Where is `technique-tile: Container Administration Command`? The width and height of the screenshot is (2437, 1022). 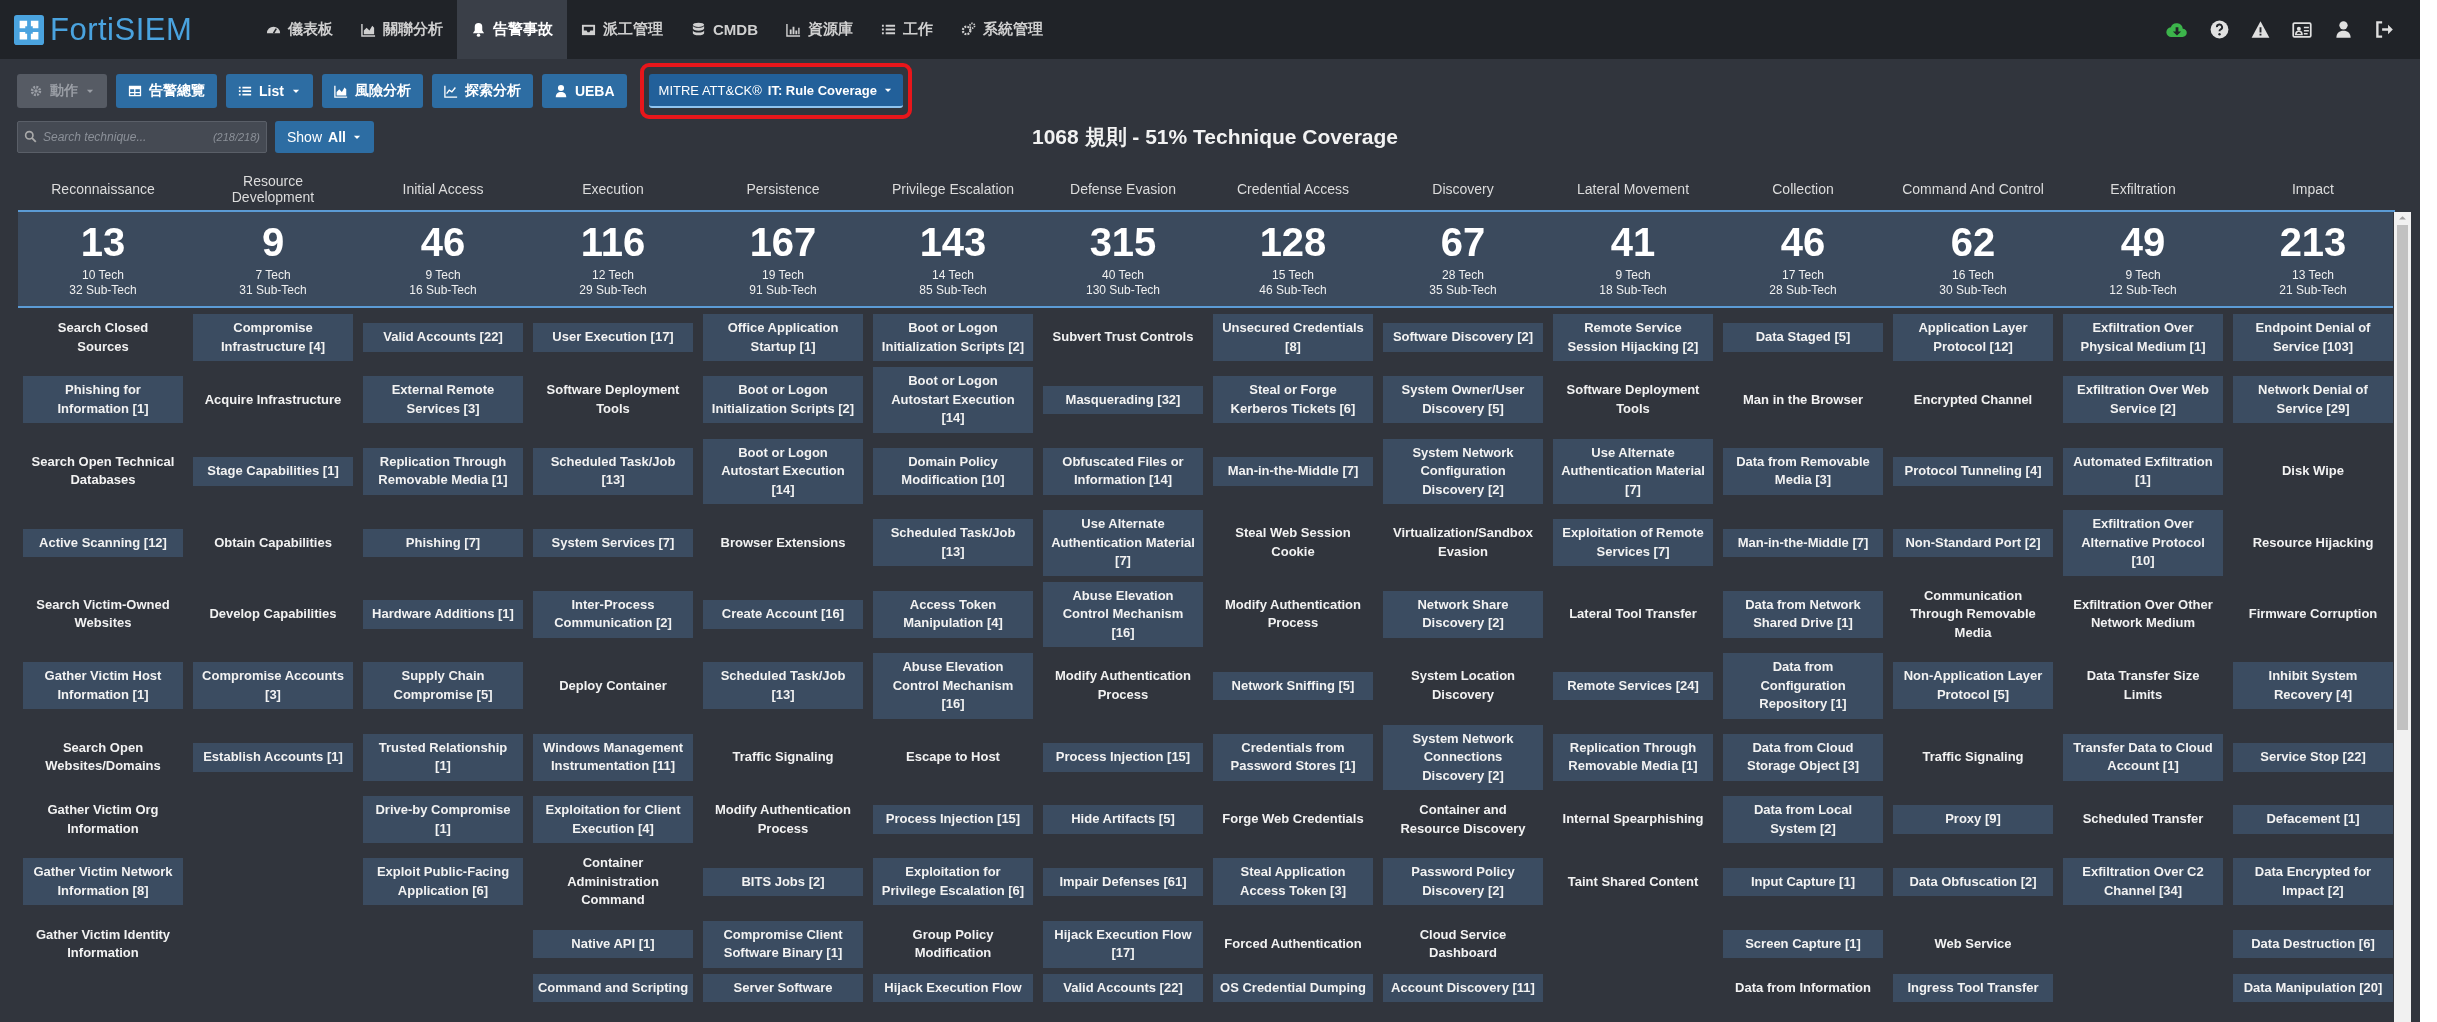
technique-tile: Container Administration Command is located at coordinates (613, 882).